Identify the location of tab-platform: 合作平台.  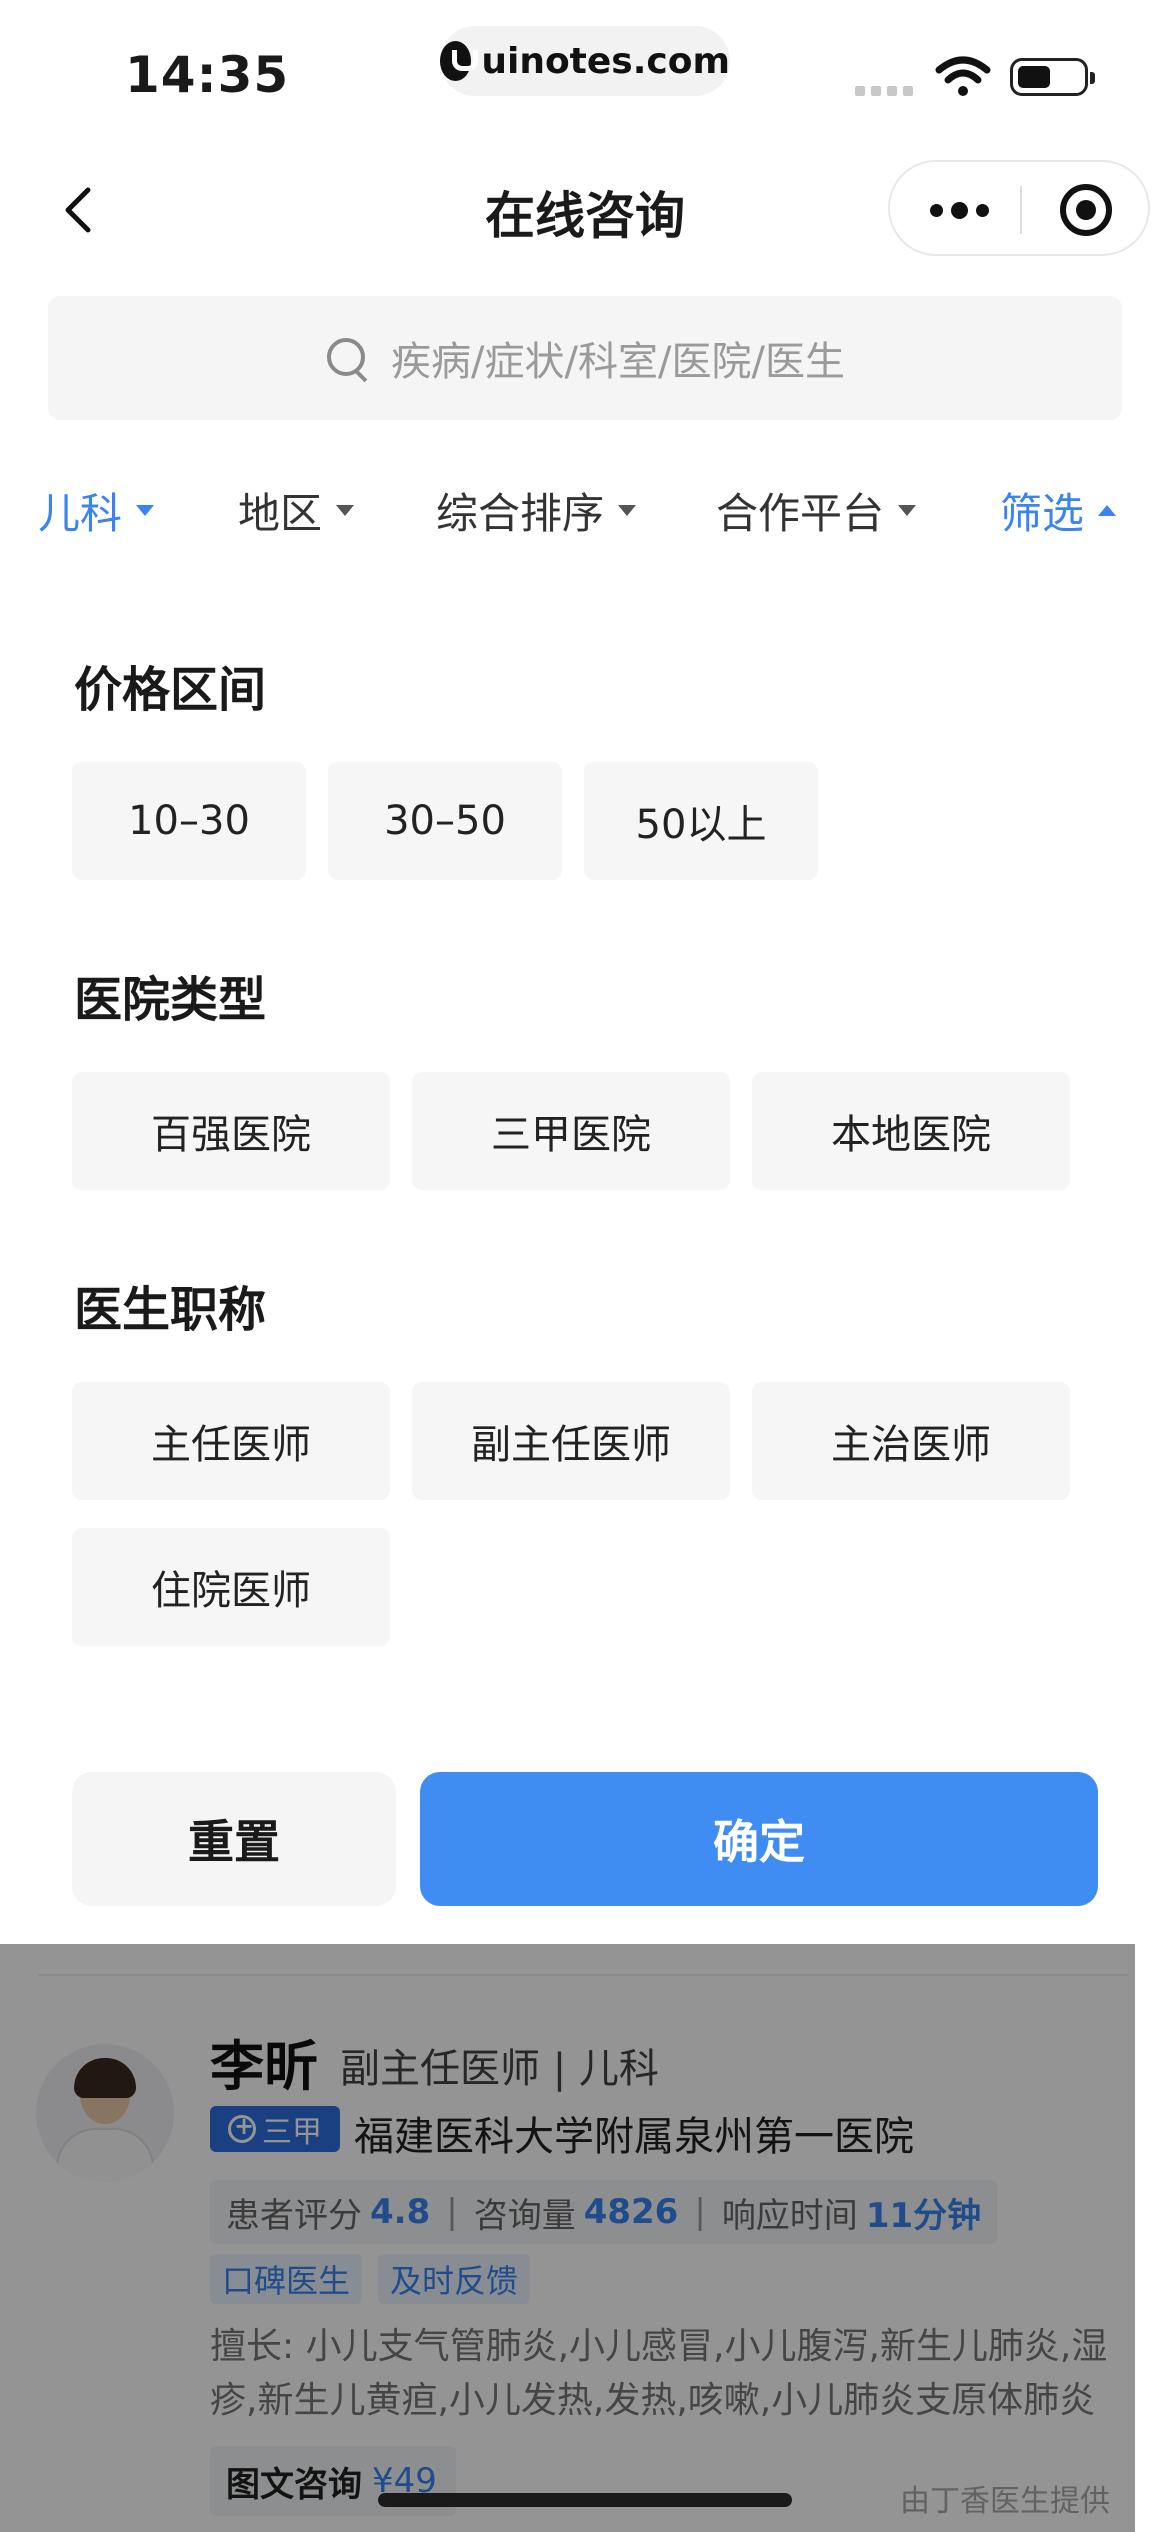
(816, 510).